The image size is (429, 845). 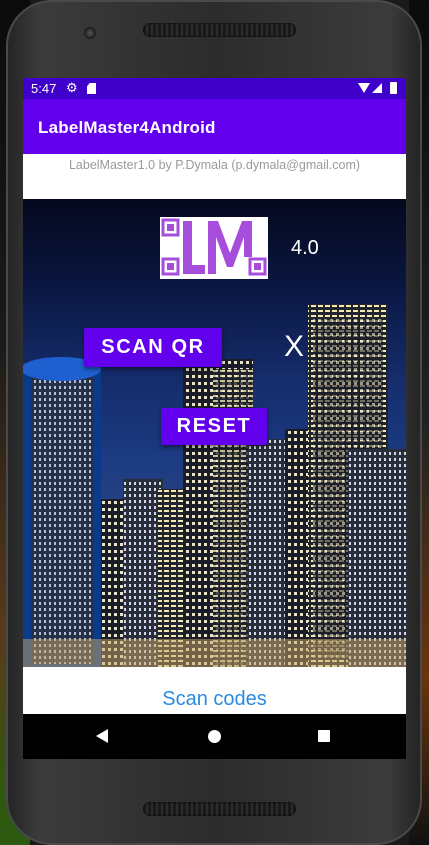 What do you see at coordinates (44, 88) in the screenshot?
I see `status-time: 5:47` at bounding box center [44, 88].